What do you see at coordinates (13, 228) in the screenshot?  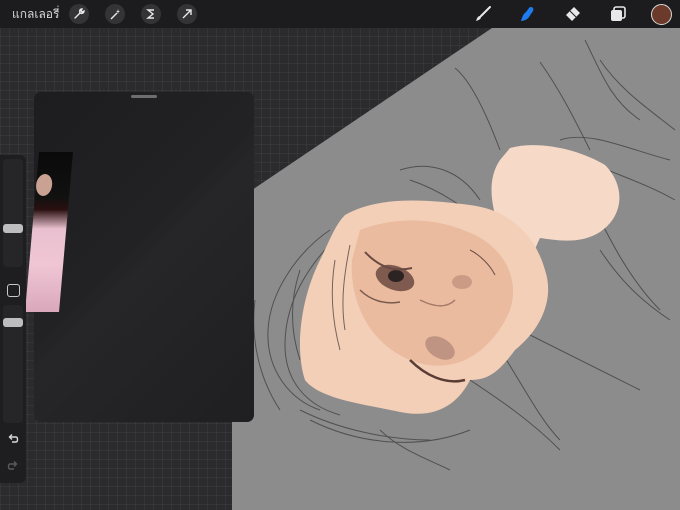 I see `brush-size-thumb` at bounding box center [13, 228].